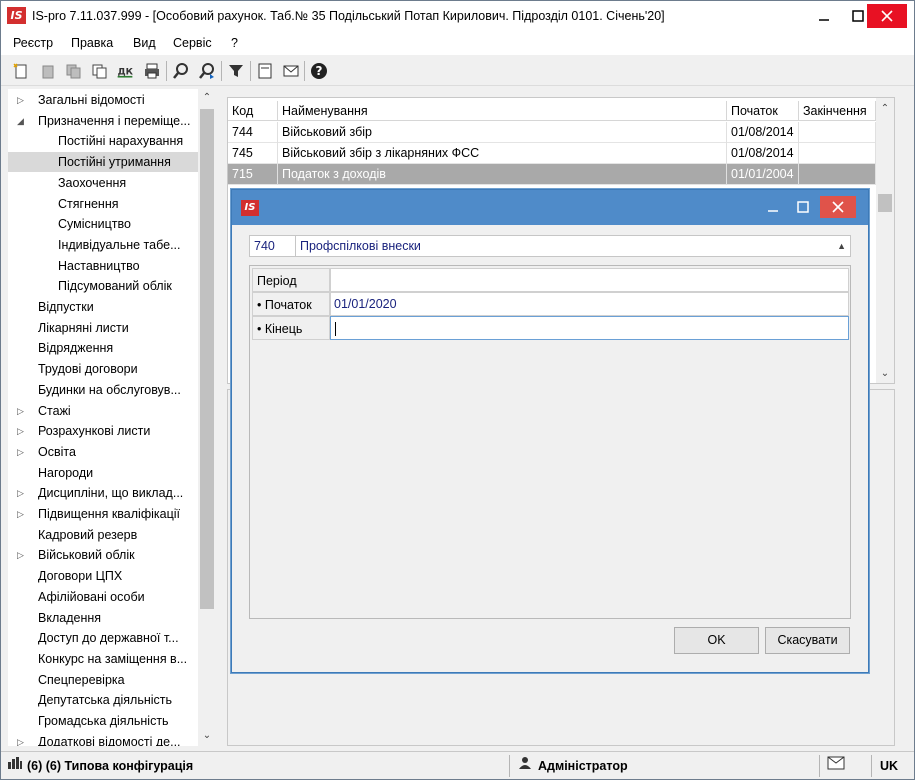 The image size is (915, 780). What do you see at coordinates (291, 71) in the screenshot?
I see `mail-icon` at bounding box center [291, 71].